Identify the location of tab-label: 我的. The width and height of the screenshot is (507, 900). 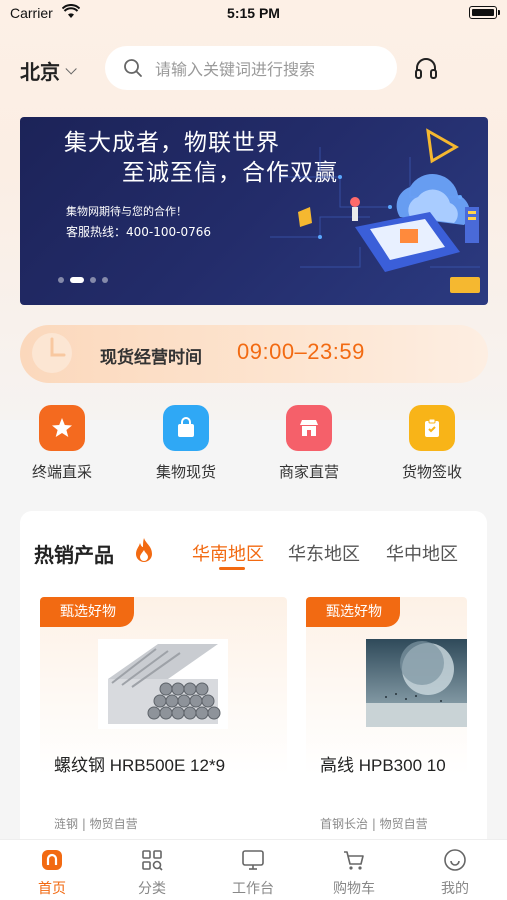
(455, 889).